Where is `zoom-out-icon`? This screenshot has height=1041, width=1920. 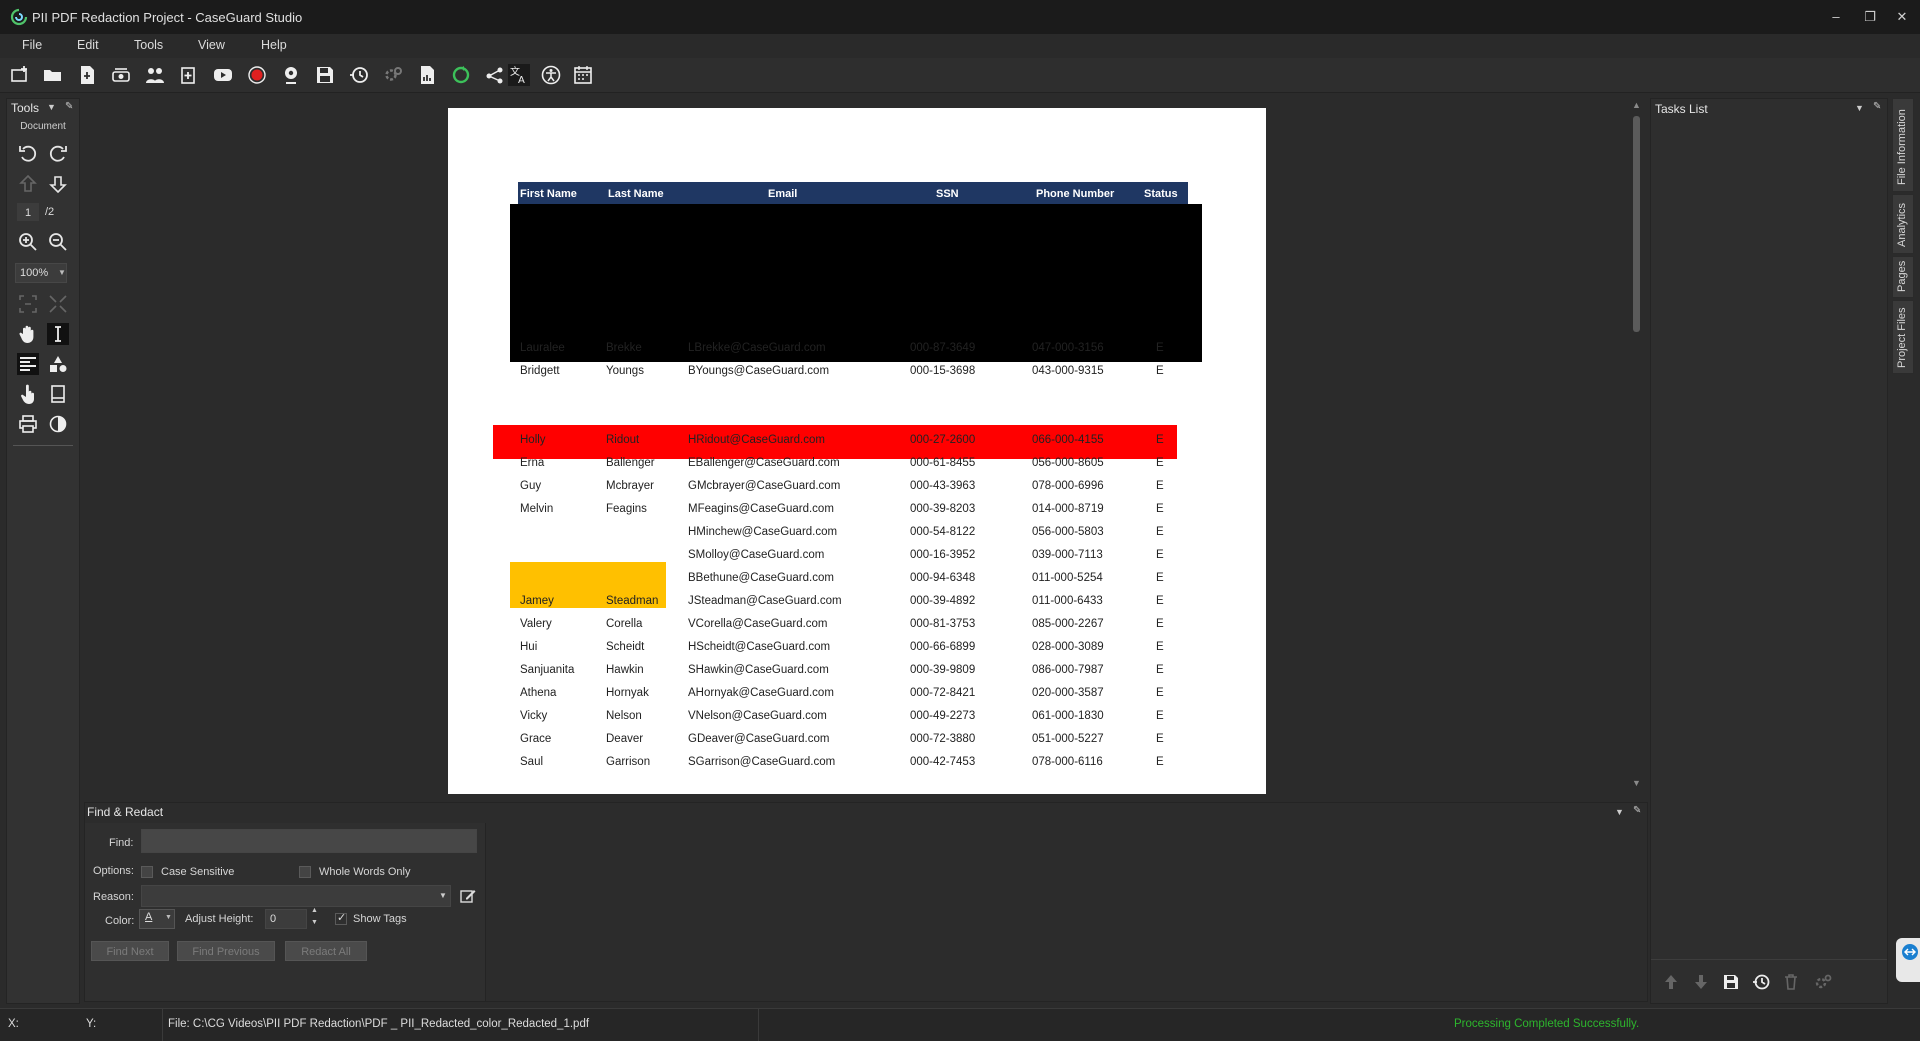 zoom-out-icon is located at coordinates (58, 242).